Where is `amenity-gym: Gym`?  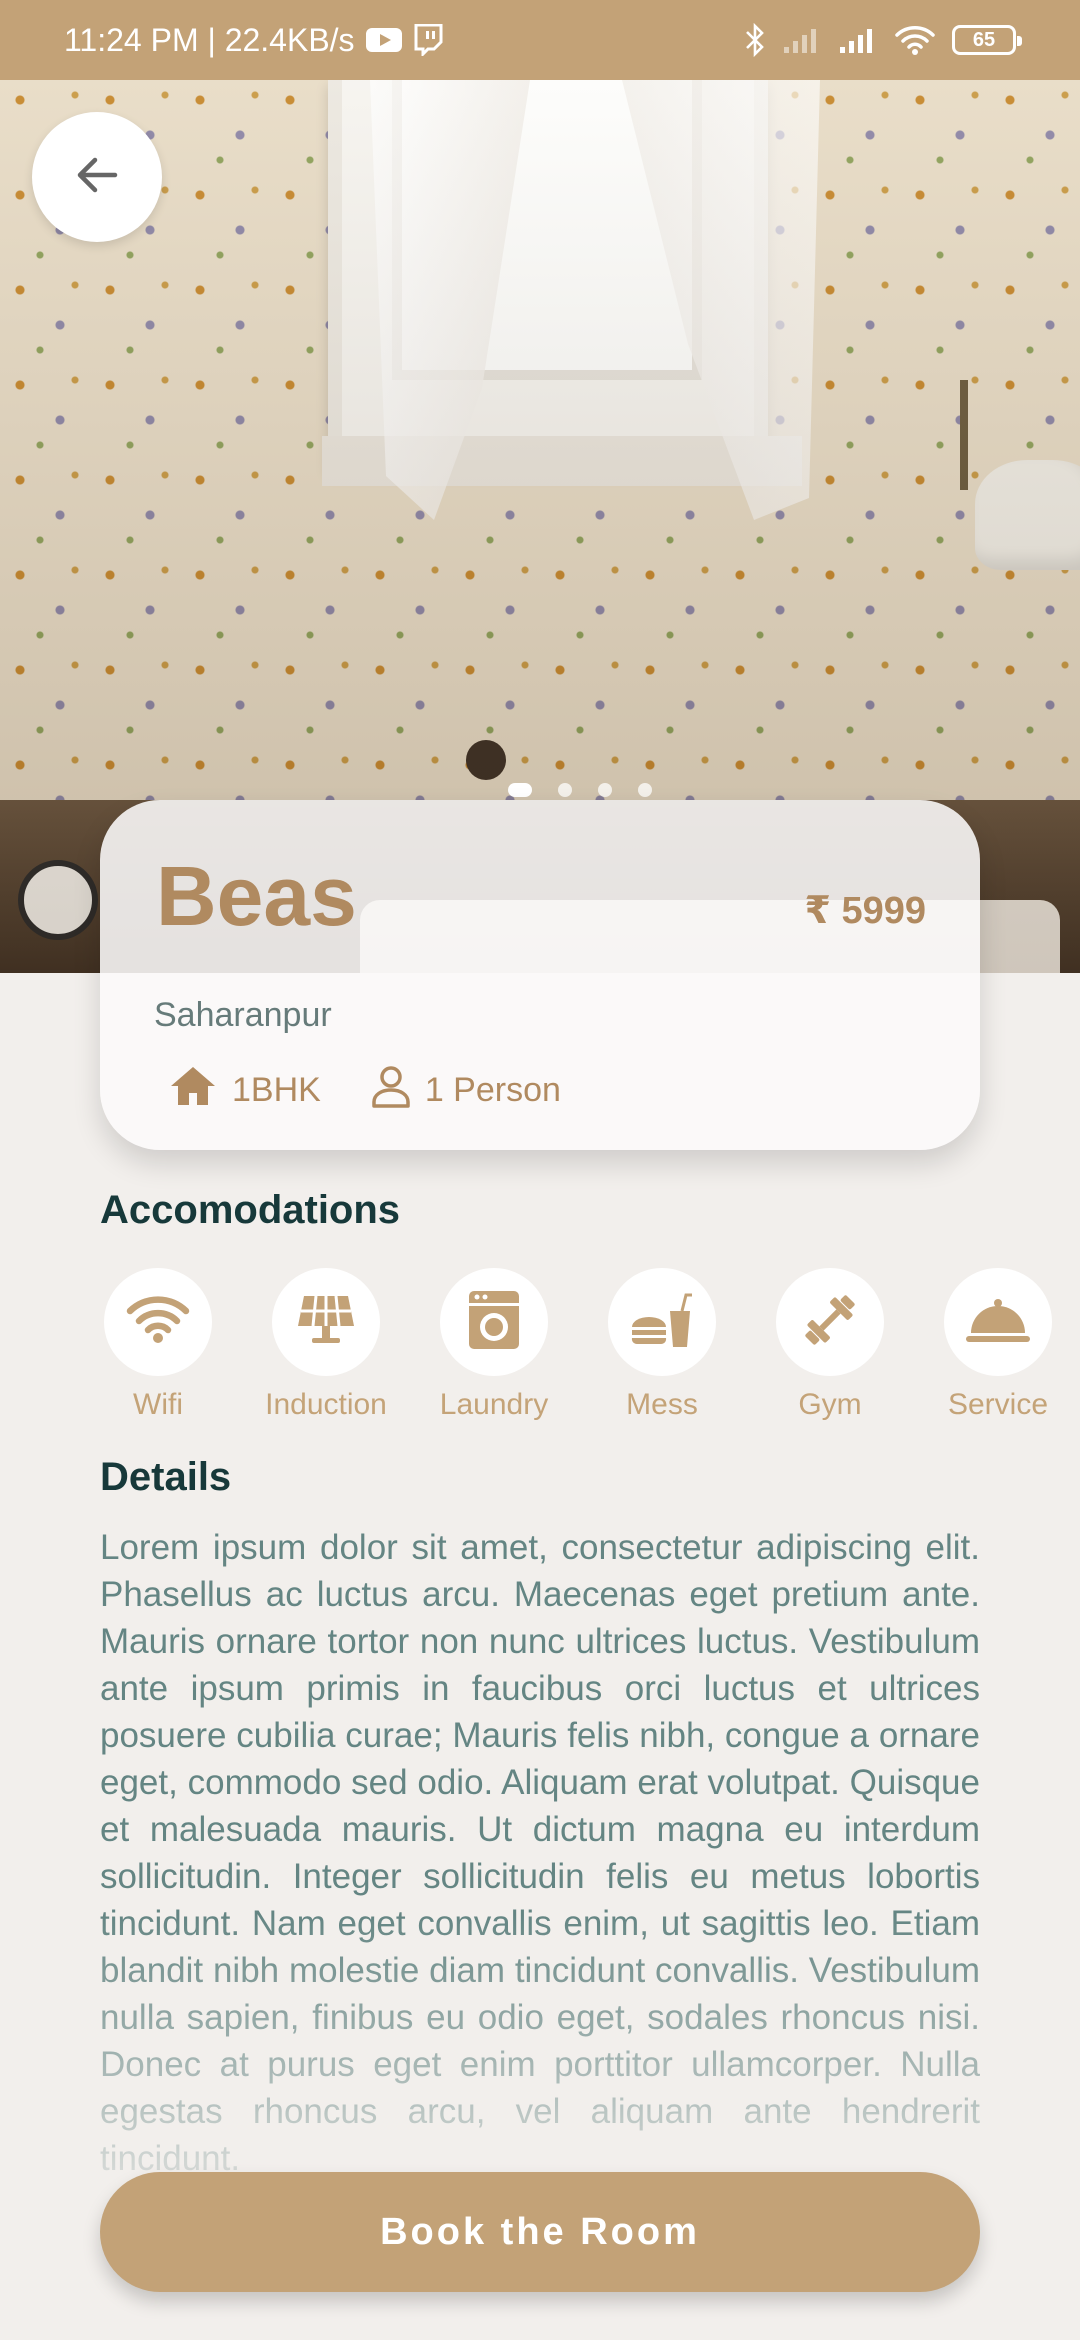 amenity-gym: Gym is located at coordinates (830, 1345).